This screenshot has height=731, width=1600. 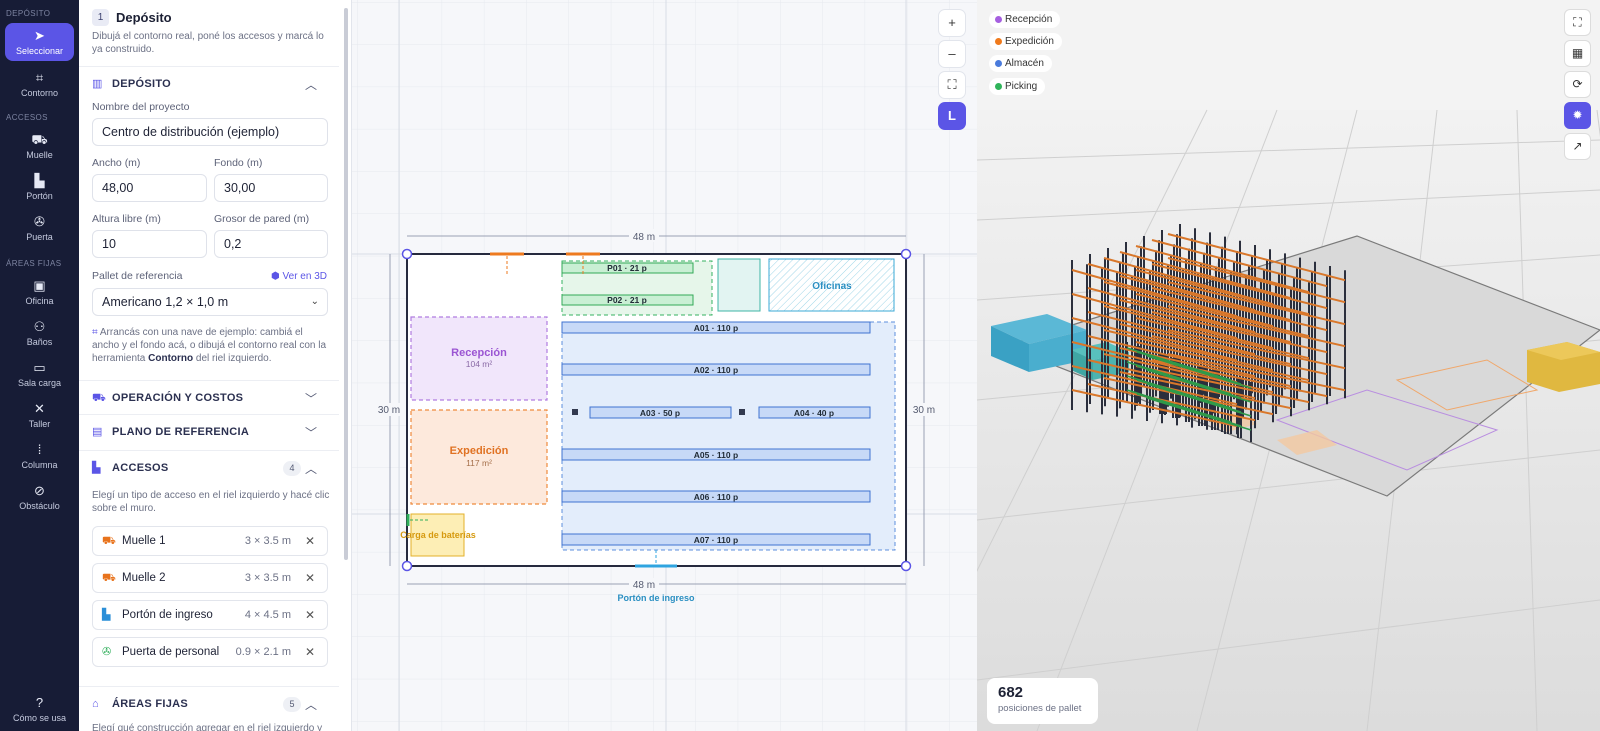 What do you see at coordinates (346, 284) in the screenshot?
I see `panel-scrollbar` at bounding box center [346, 284].